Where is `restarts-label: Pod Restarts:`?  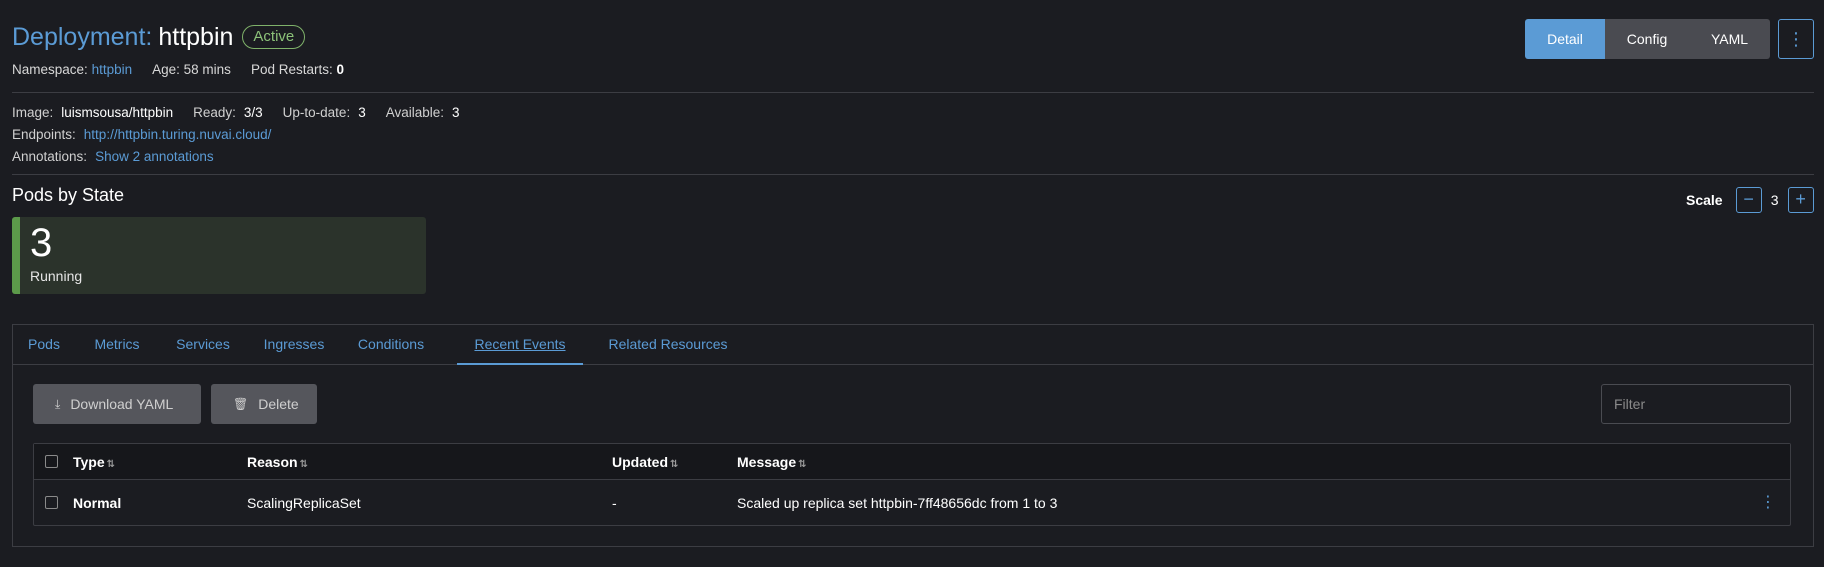 restarts-label: Pod Restarts: is located at coordinates (291, 69).